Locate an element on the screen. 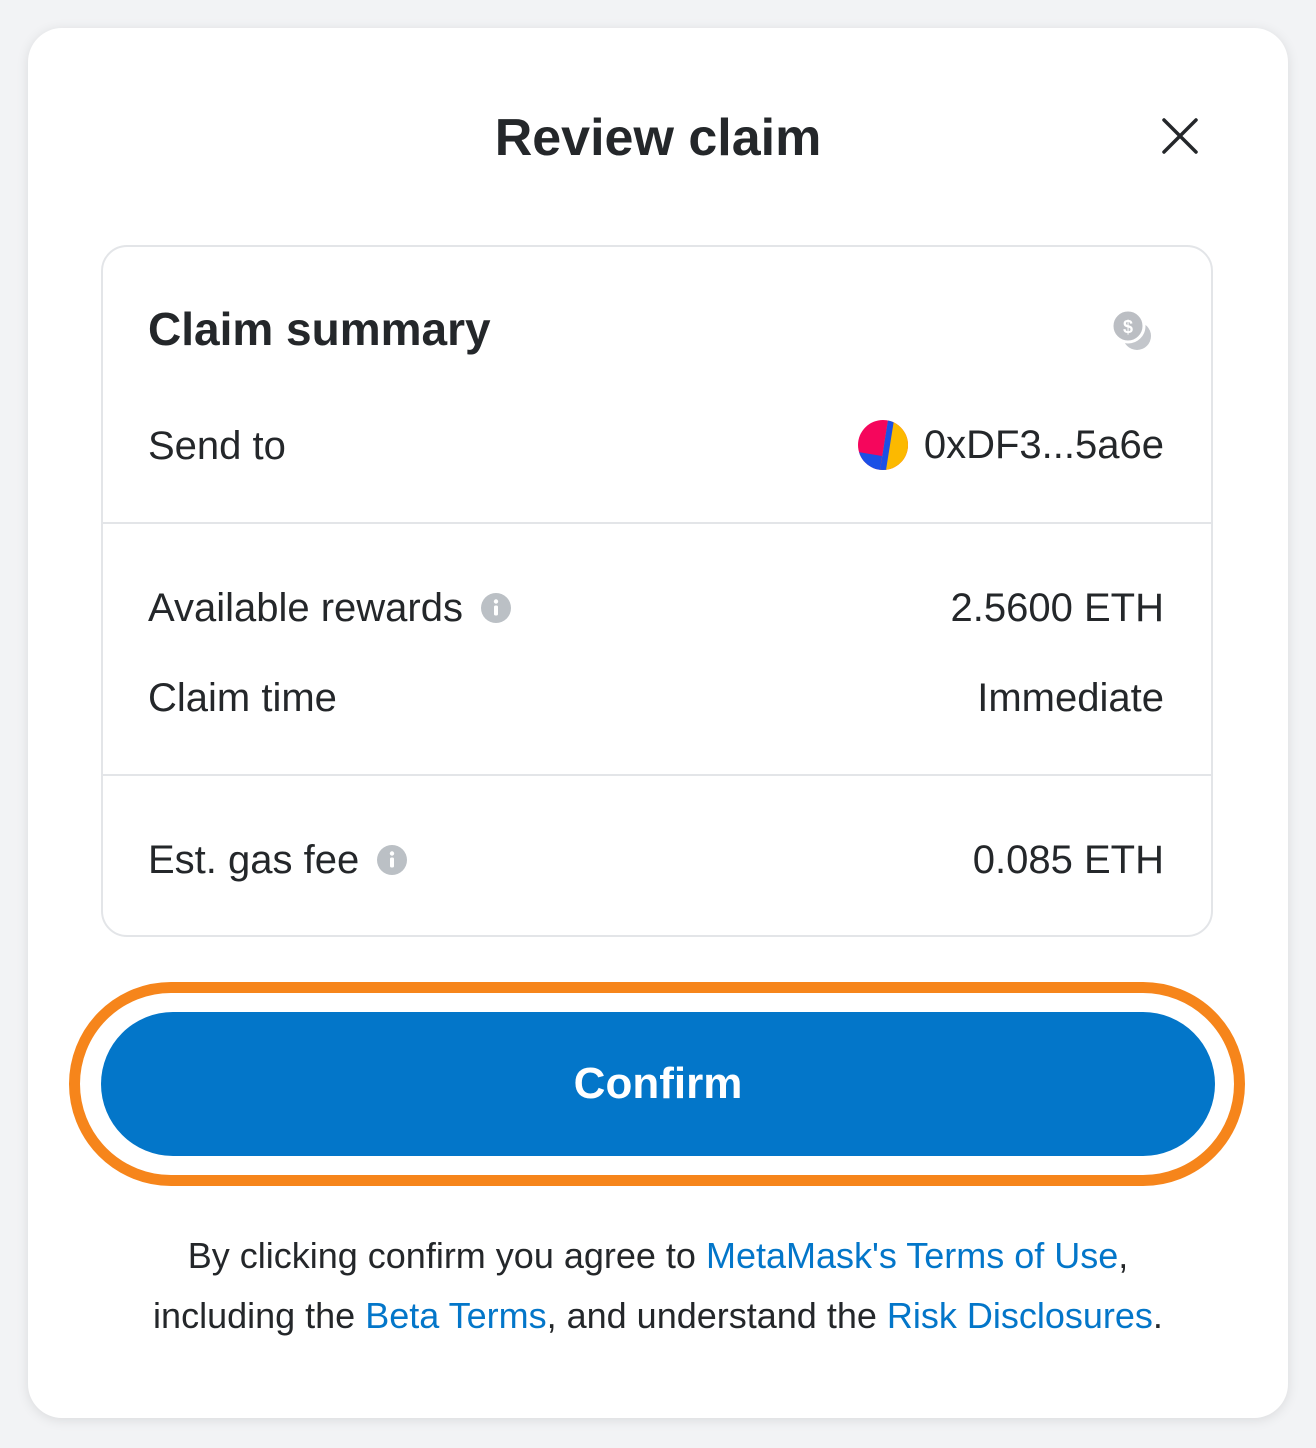  risk-disclosures-link: Risk Disclosures is located at coordinates (1020, 1315).